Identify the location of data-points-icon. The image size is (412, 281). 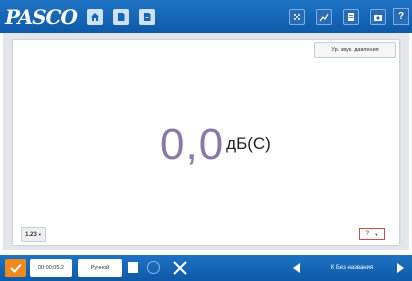
(297, 17).